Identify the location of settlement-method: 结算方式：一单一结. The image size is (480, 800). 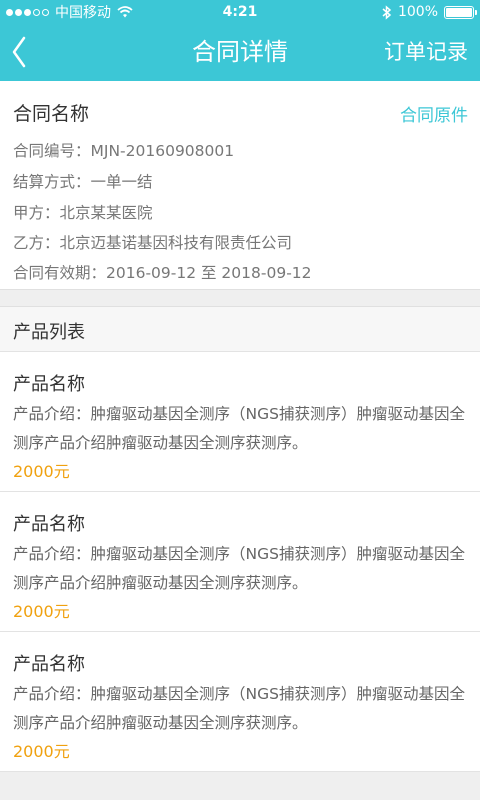
(83, 182).